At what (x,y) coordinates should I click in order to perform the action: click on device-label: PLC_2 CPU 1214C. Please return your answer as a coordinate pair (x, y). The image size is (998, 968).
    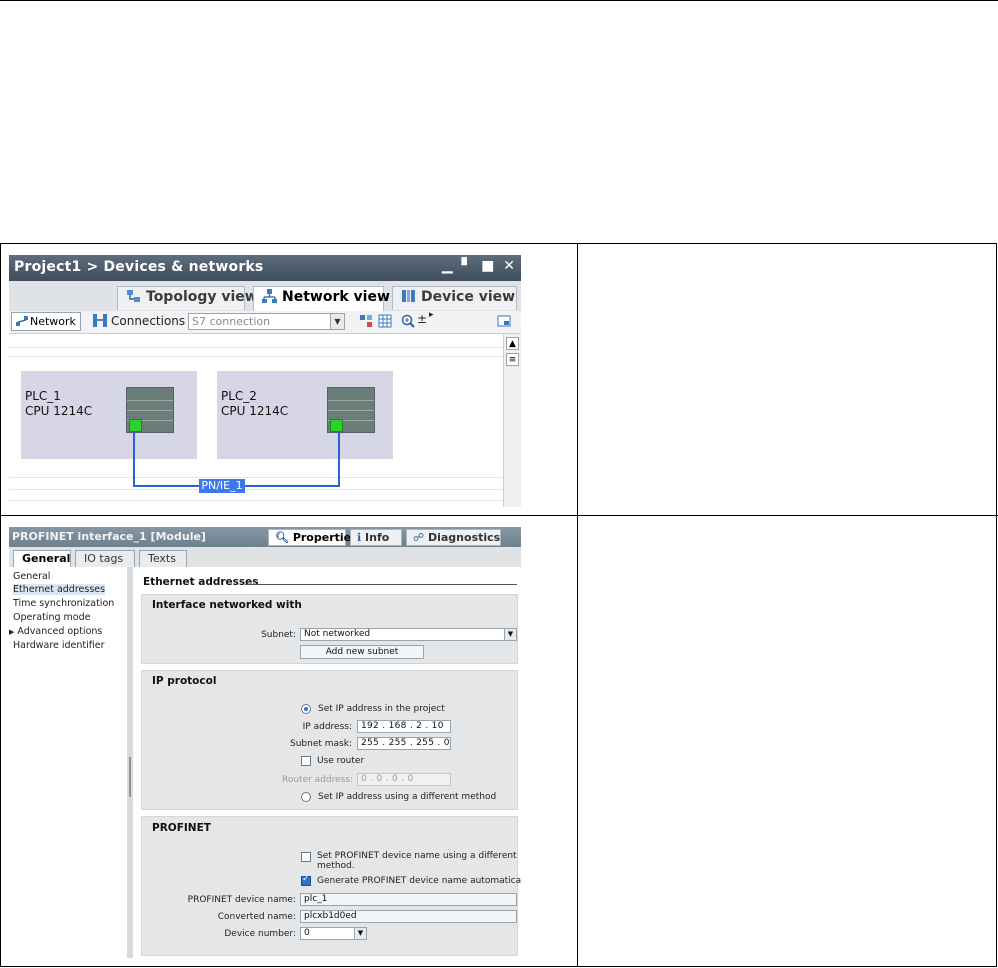
    Looking at the image, I should click on (254, 404).